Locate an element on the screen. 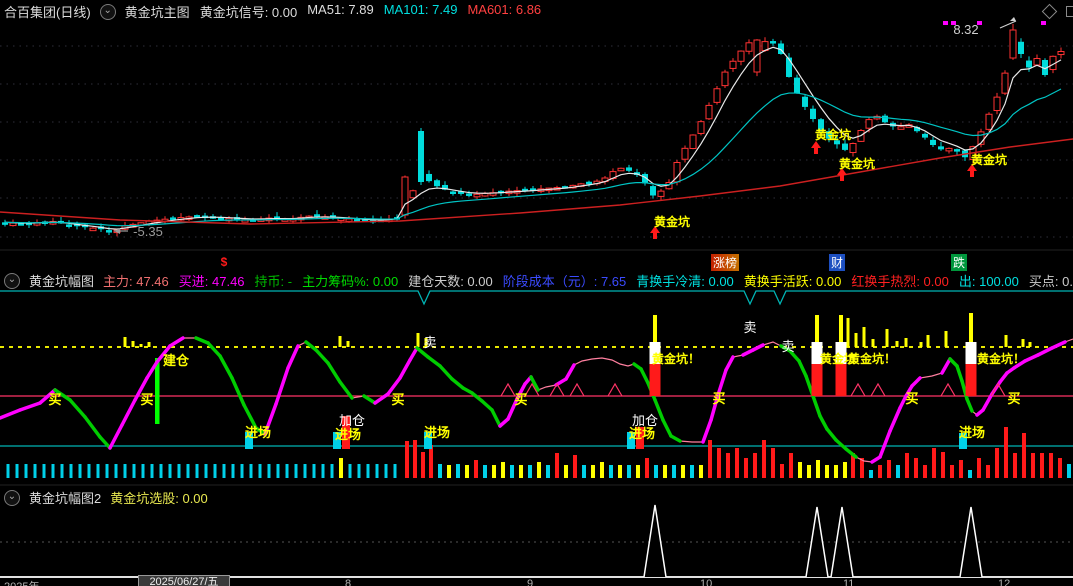 The height and width of the screenshot is (586, 1073). crosshair-date-box: 2025/06/27/五 is located at coordinates (184, 580).